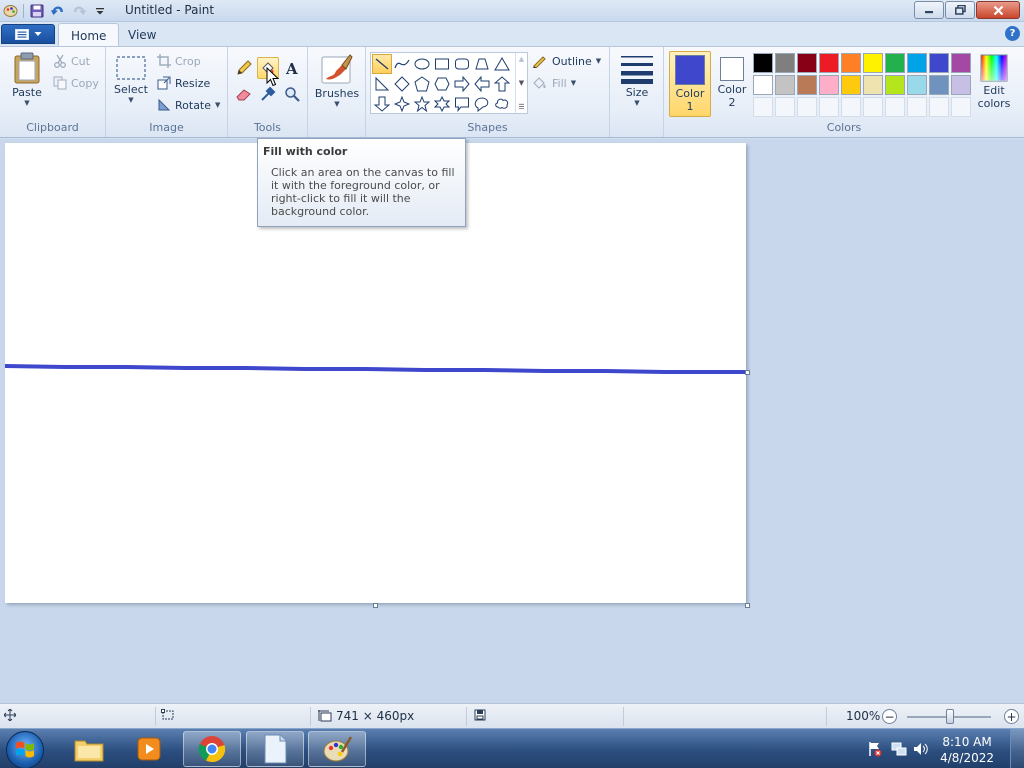  What do you see at coordinates (998, 10) in the screenshot?
I see `close-button` at bounding box center [998, 10].